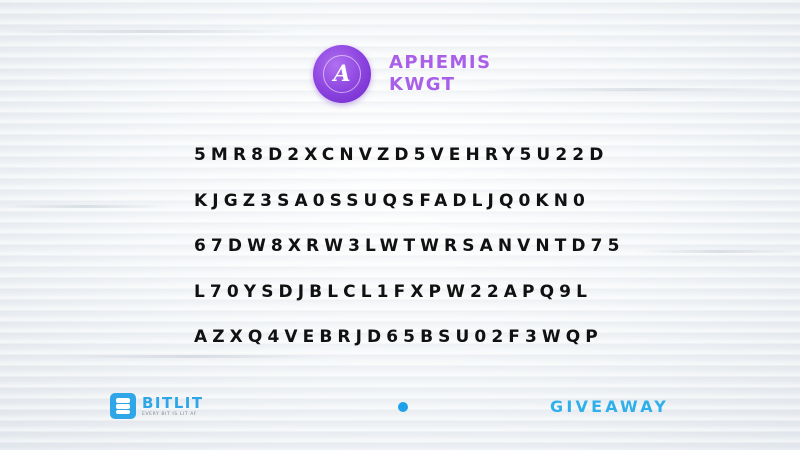  I want to click on bitlit-logo-icon, so click(123, 406).